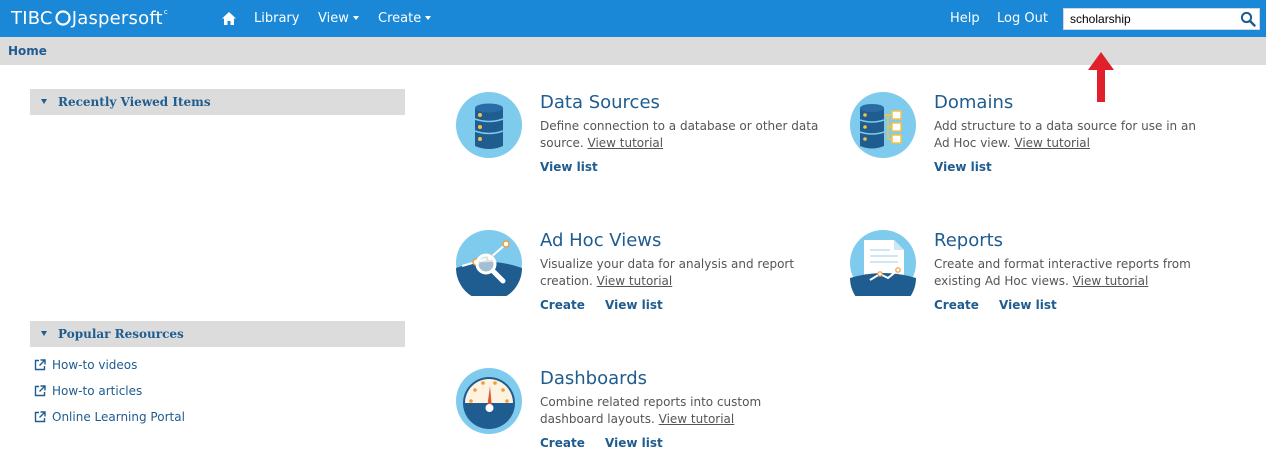 The width and height of the screenshot is (1266, 450). What do you see at coordinates (32, 18) in the screenshot?
I see `logo-text-left: TIBC` at bounding box center [32, 18].